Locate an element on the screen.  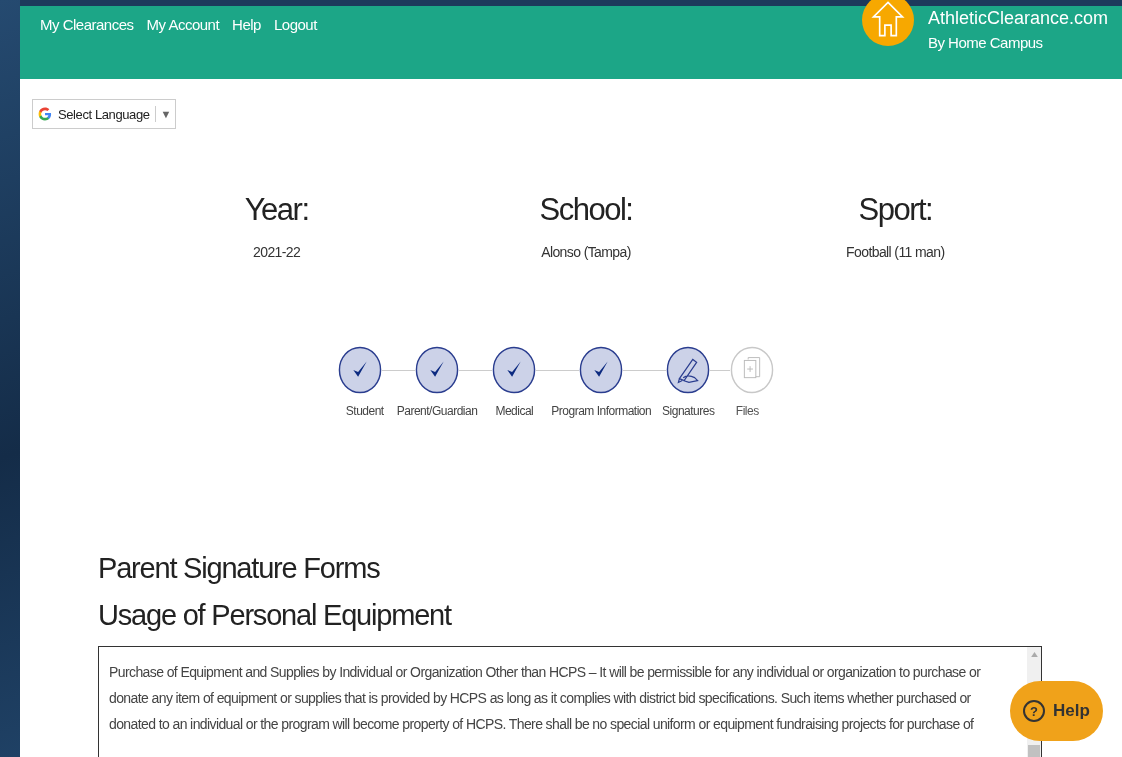
summary-value: Alonso (Tampa) is located at coordinates (586, 252).